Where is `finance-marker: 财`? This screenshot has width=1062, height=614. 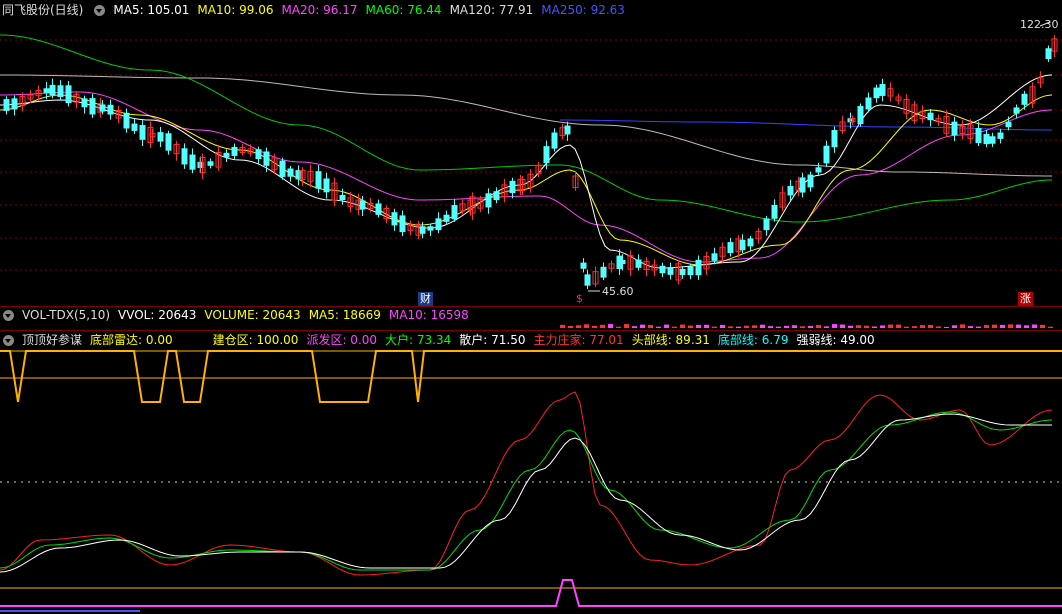 finance-marker: 财 is located at coordinates (425, 299).